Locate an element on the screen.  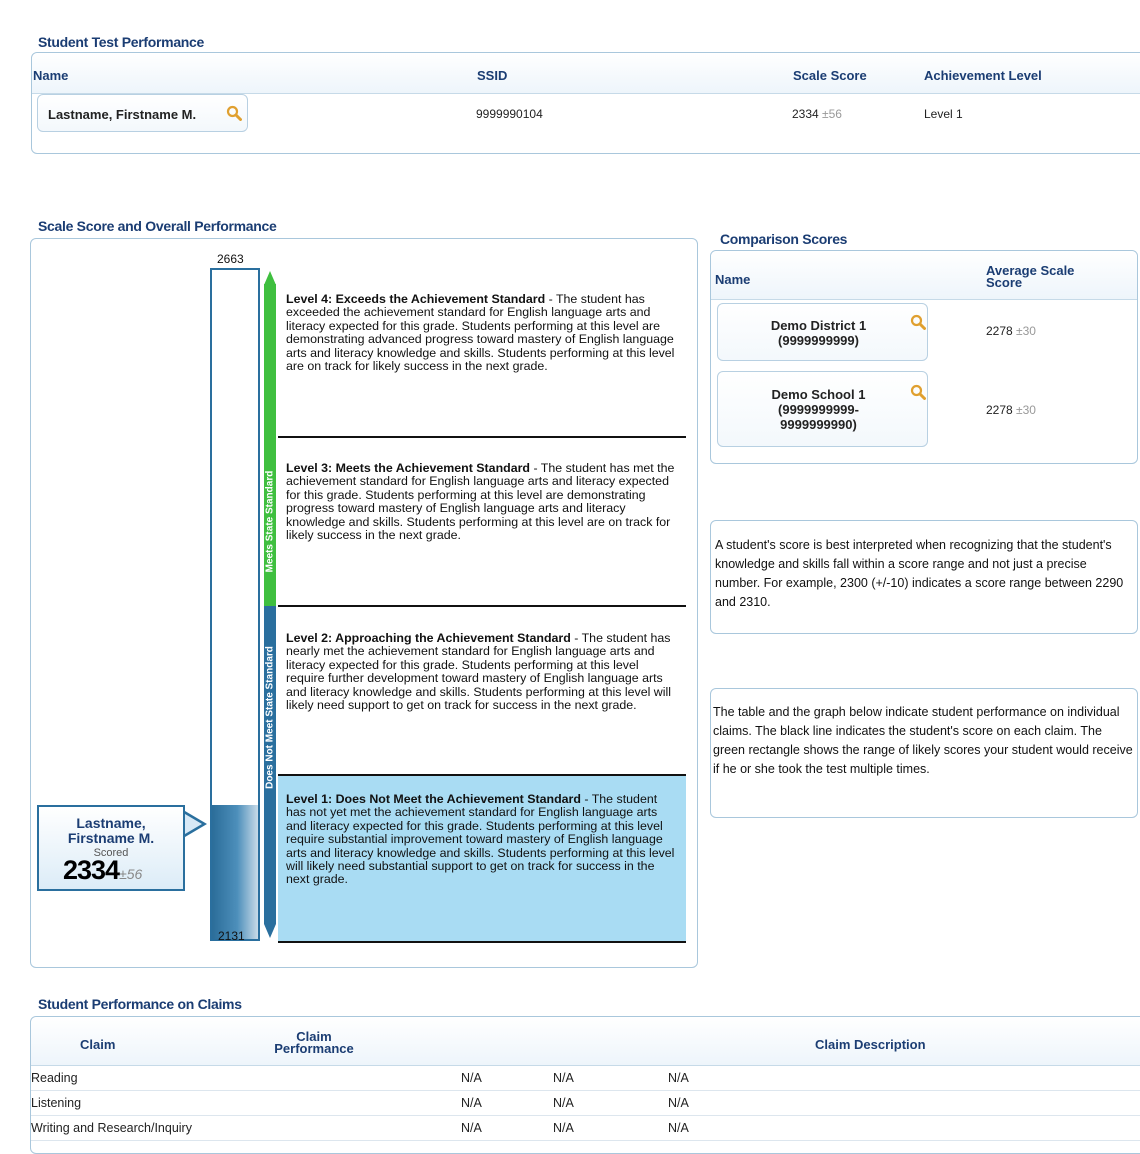
school-id-line2: 9999999990) is located at coordinates (818, 424).